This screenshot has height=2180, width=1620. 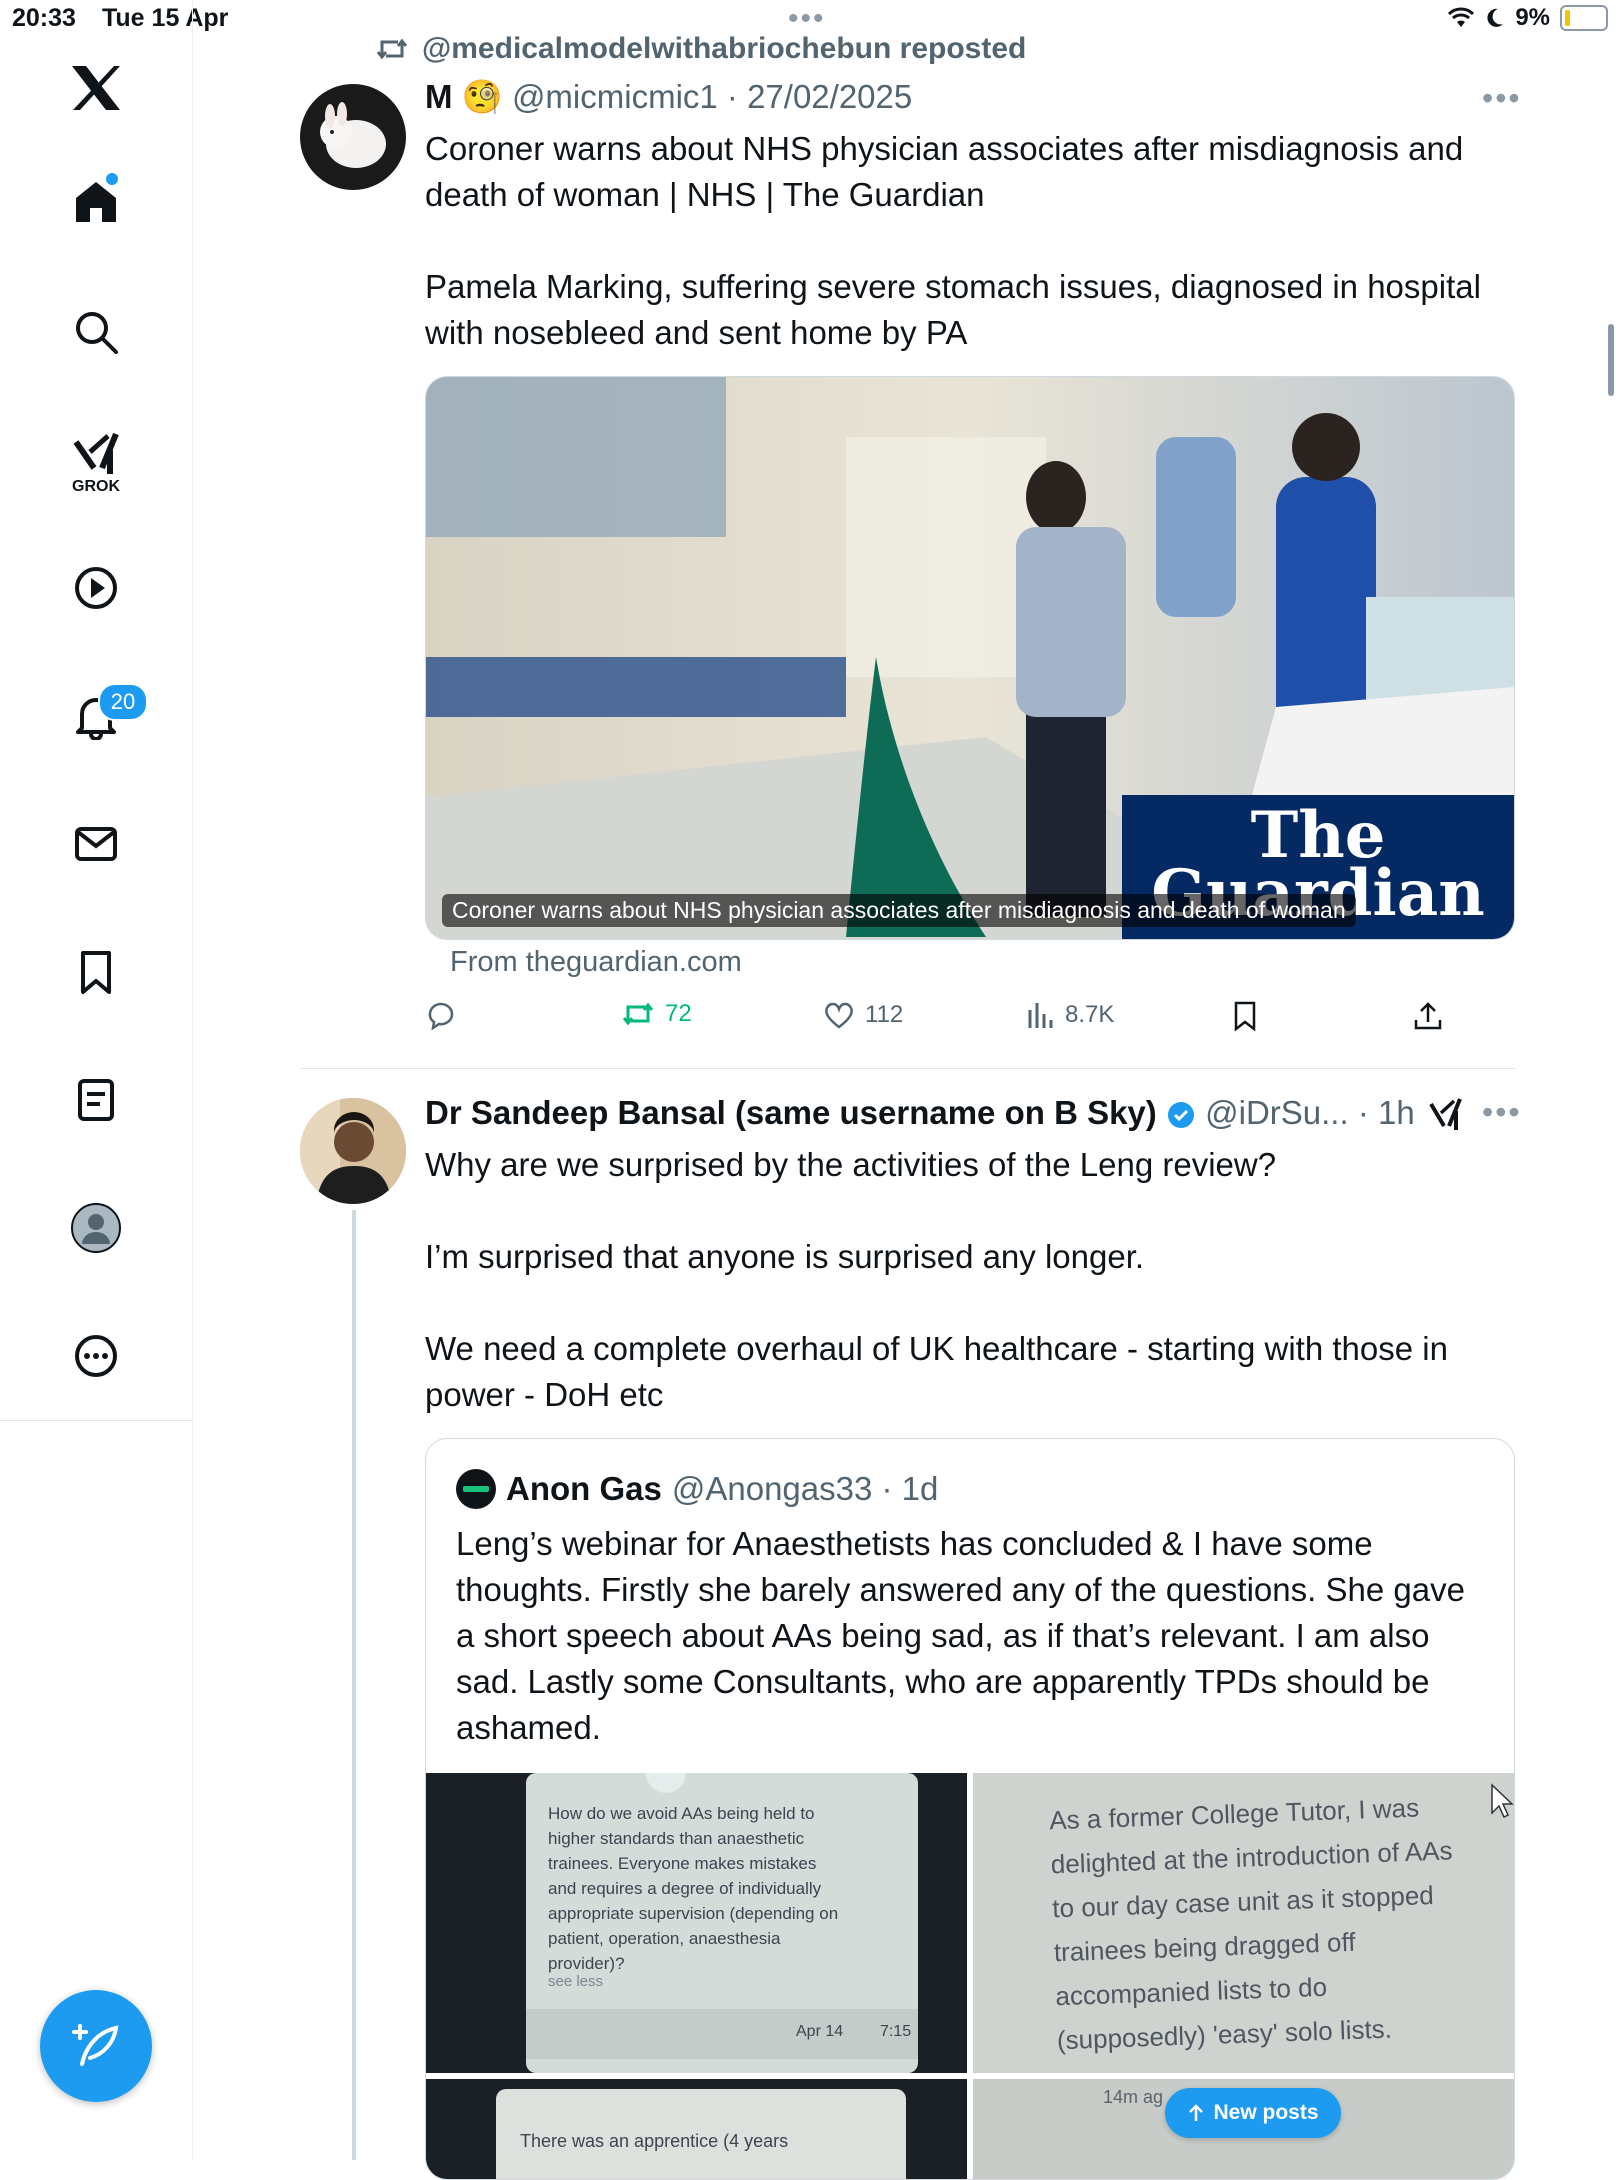 I want to click on grok-label: GROK, so click(x=96, y=486).